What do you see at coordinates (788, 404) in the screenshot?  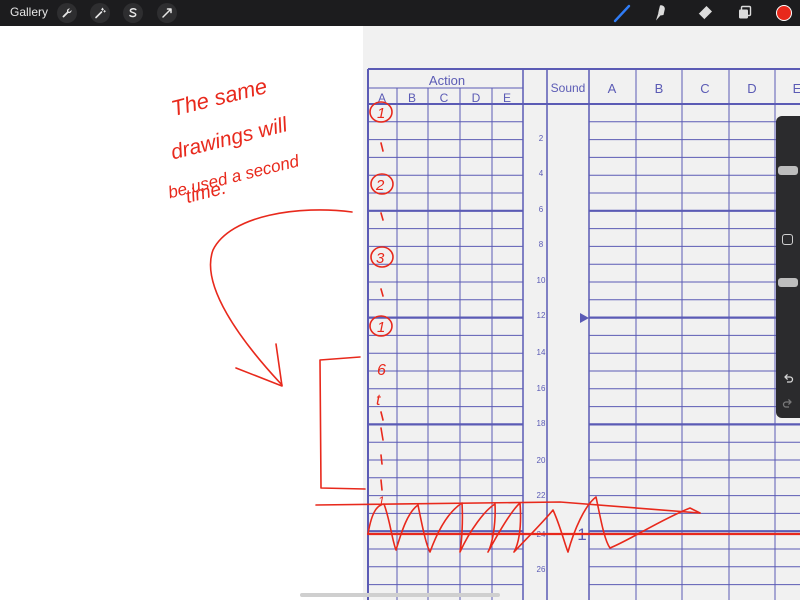 I see `redo-icon` at bounding box center [788, 404].